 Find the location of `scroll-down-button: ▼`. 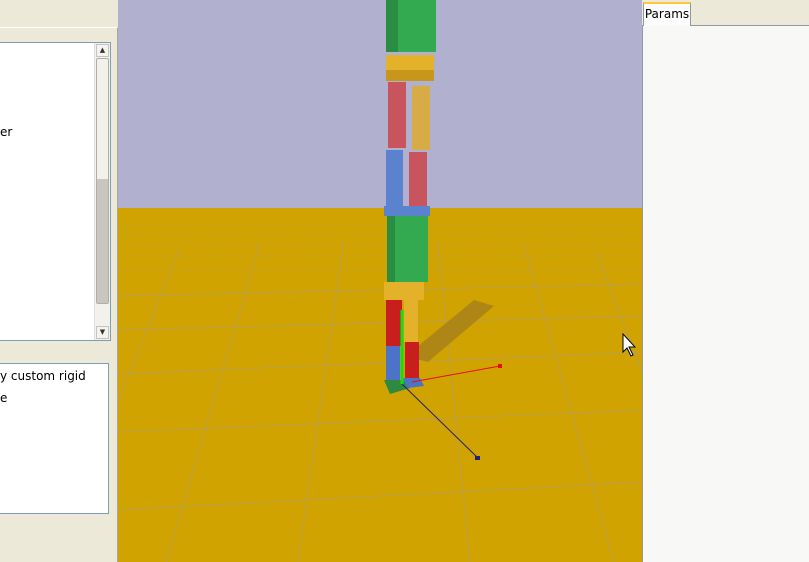

scroll-down-button: ▼ is located at coordinates (102, 332).